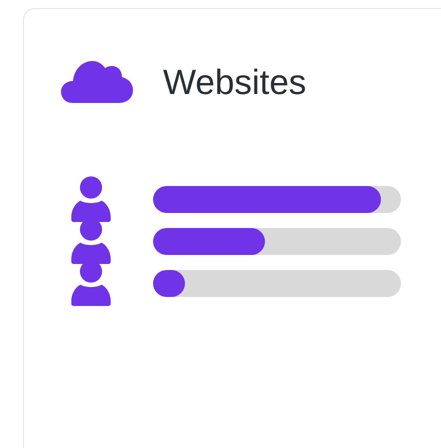 The width and height of the screenshot is (441, 448). I want to click on user-icon, so click(91, 199).